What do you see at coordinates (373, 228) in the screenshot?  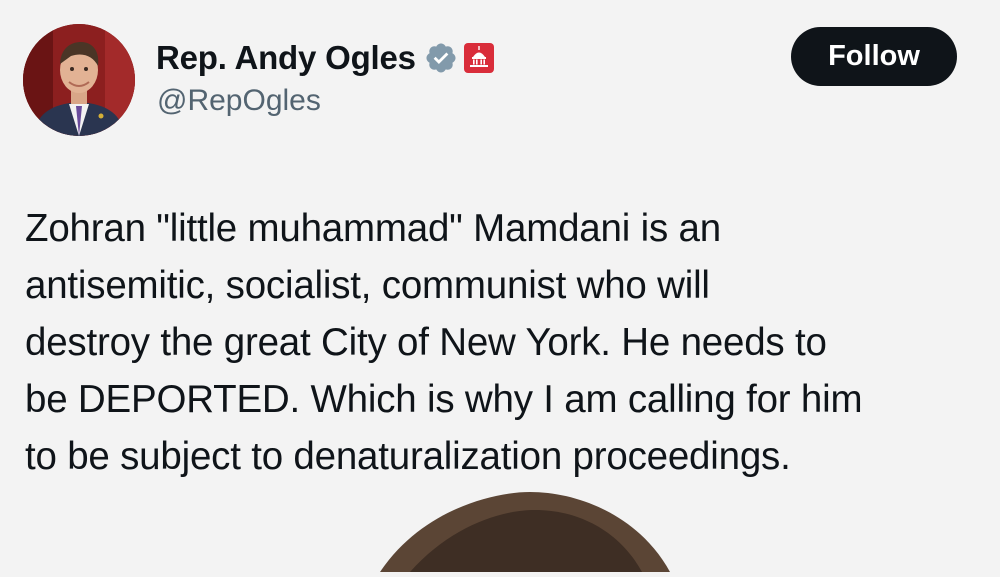 I see `post-text-line: Zohran "little muhammad" Mamdani is an` at bounding box center [373, 228].